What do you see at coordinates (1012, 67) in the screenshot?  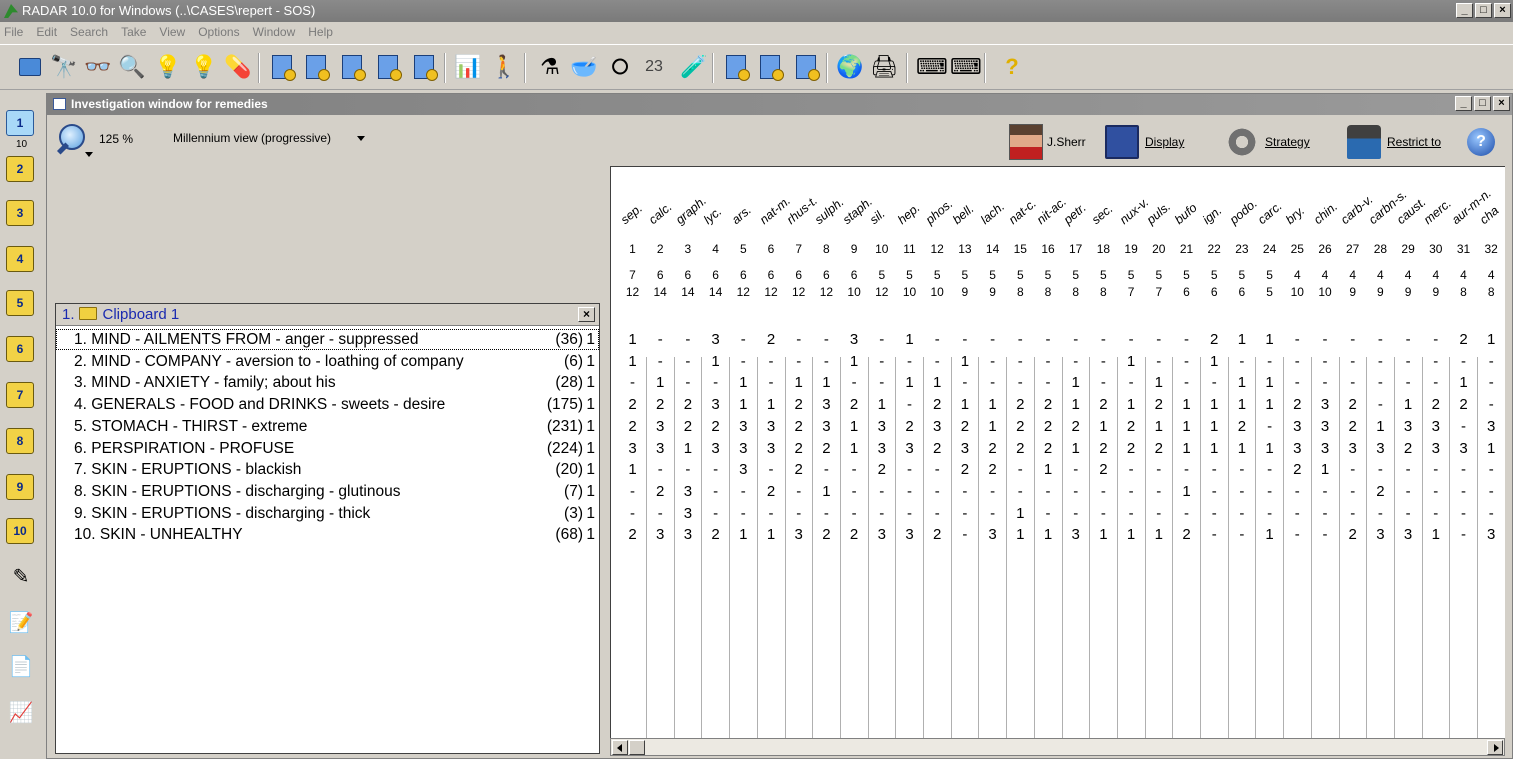 I see `help-question-icon: ?` at bounding box center [1012, 67].